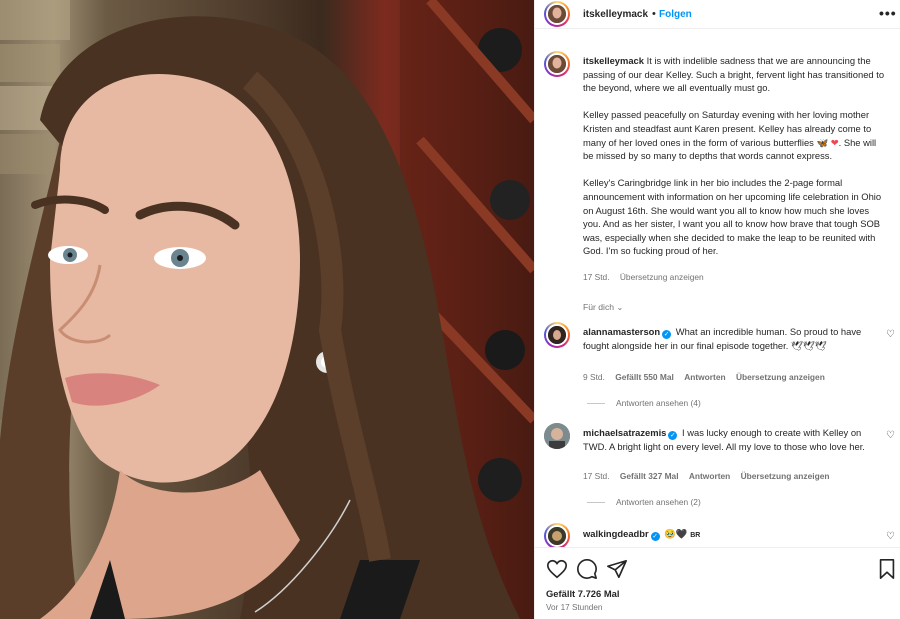 The image size is (900, 619). Describe the element at coordinates (574, 607) in the screenshot. I see `post-timestamp: Vor 17 Stunden` at that location.